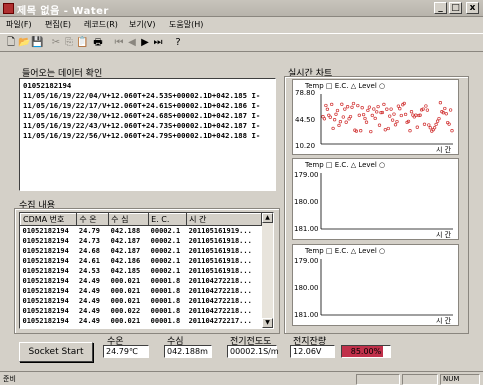 The height and width of the screenshot is (385, 483). I want to click on help-icon: ?, so click(178, 43).